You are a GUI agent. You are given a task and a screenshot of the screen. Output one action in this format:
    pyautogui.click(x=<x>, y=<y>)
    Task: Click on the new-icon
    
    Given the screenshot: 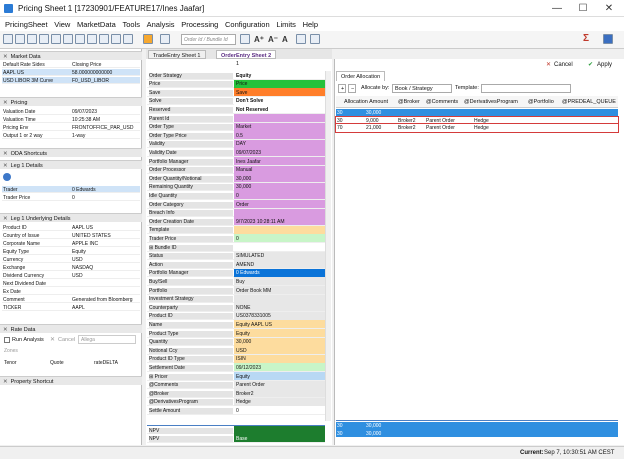 What is the action you would take?
    pyautogui.click(x=8, y=39)
    